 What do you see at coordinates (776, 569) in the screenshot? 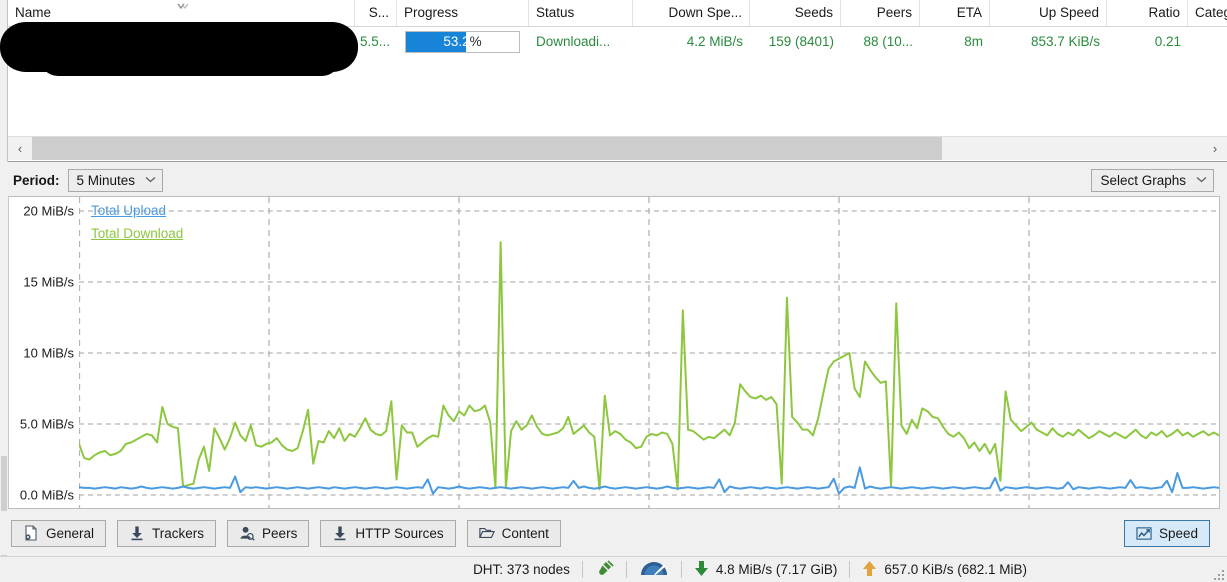
I see `download-speed-text: 4.8 MiB/s (7.17 GiB)` at bounding box center [776, 569].